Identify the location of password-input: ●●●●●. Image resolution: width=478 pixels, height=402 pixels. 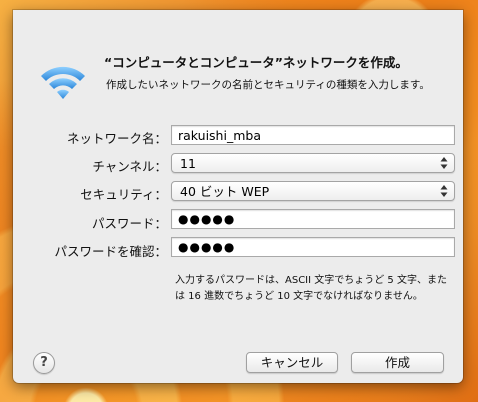
(313, 219).